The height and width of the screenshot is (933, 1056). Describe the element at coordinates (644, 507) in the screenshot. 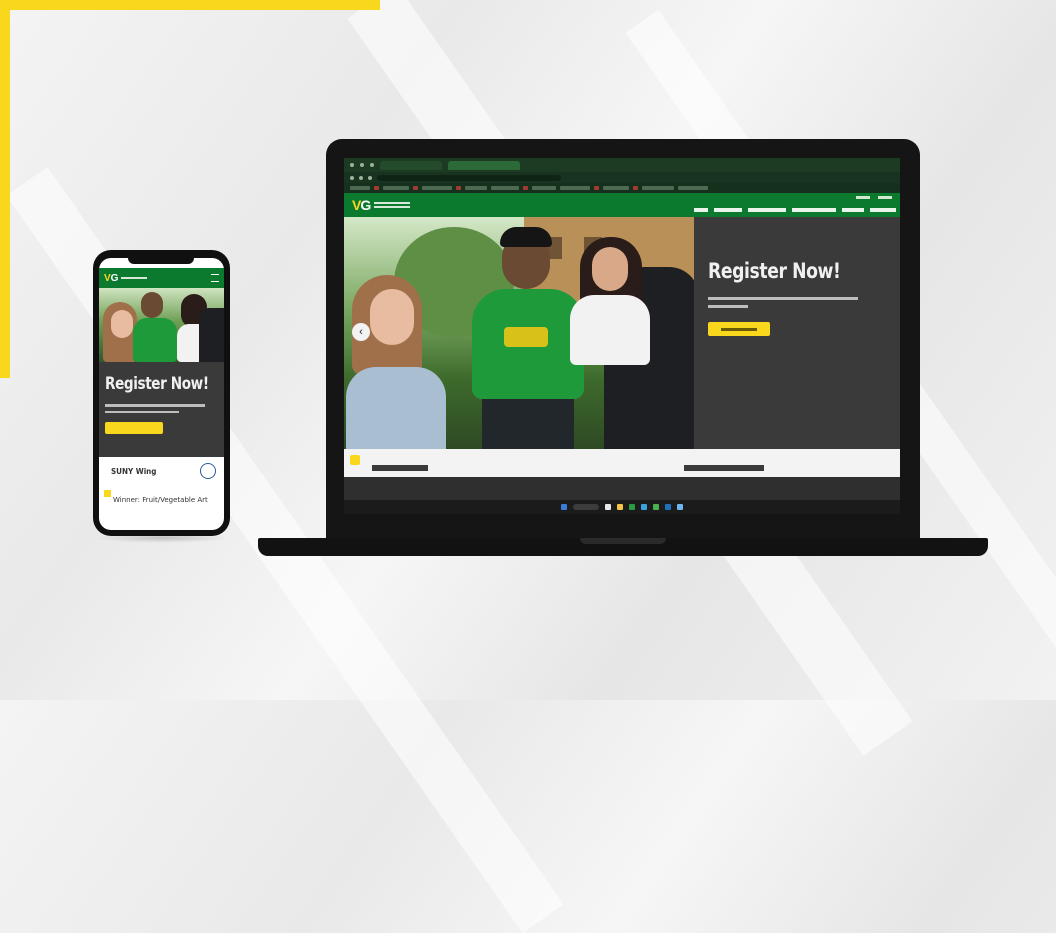

I see `edge-icon` at that location.